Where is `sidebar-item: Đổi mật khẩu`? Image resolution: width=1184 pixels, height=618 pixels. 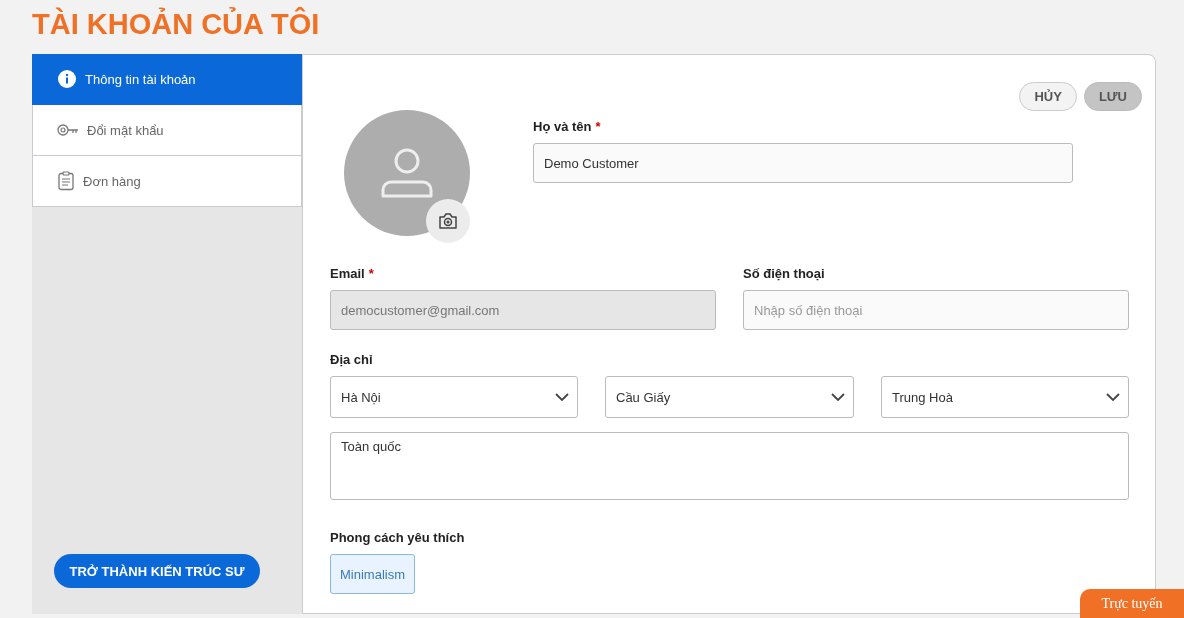 sidebar-item: Đổi mật khẩu is located at coordinates (167, 130).